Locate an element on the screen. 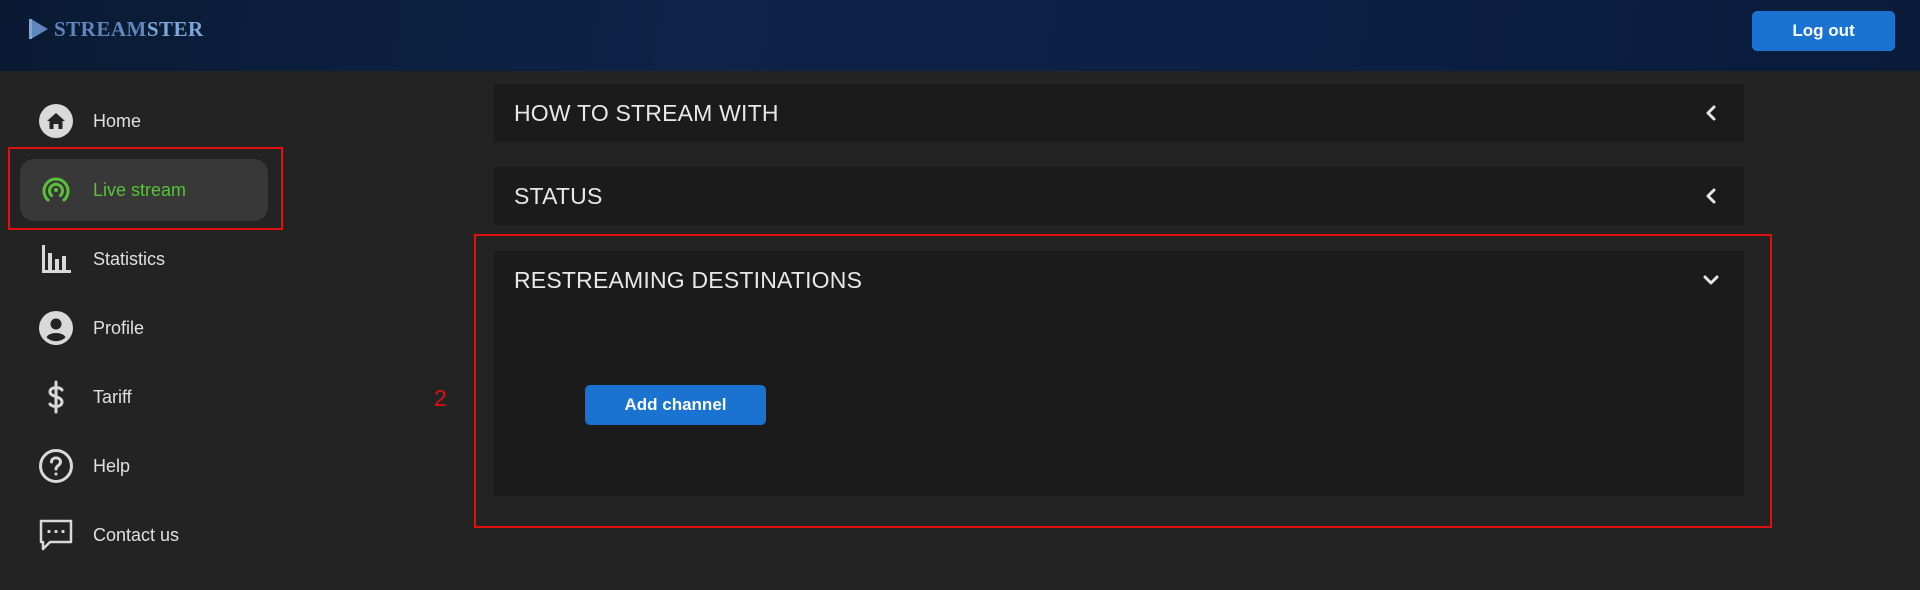 The width and height of the screenshot is (1920, 590). highlight-box-live-stream is located at coordinates (145, 188).